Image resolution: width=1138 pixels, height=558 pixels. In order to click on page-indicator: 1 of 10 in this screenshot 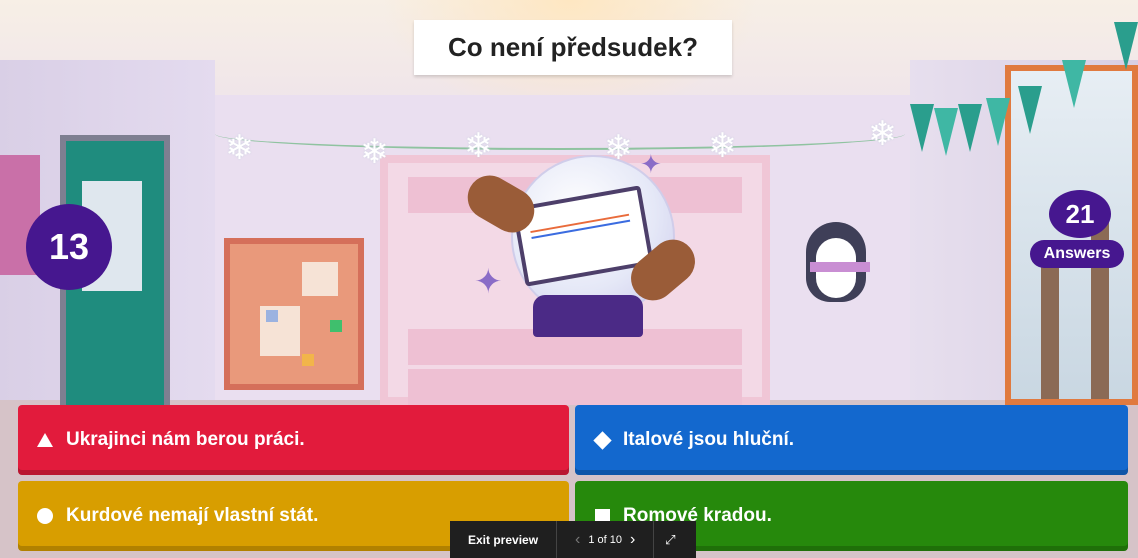, I will do `click(605, 539)`.